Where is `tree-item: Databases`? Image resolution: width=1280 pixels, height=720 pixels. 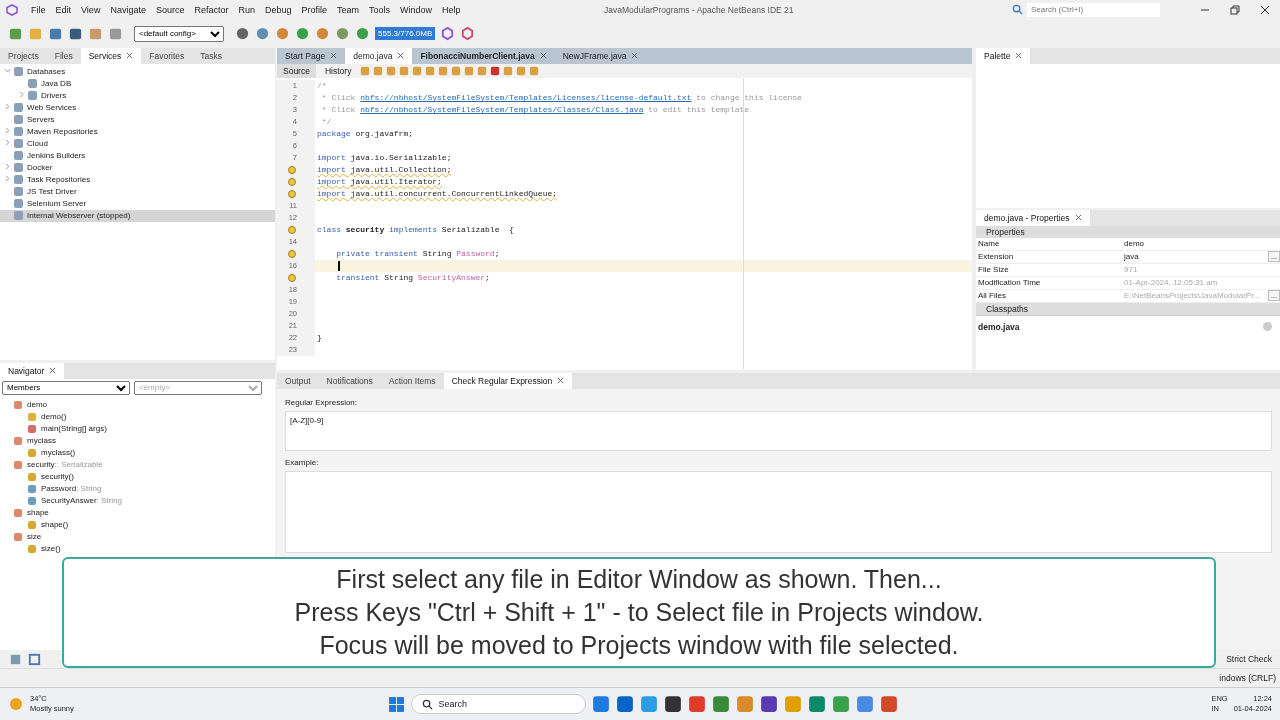
tree-item: Databases is located at coordinates (137, 71).